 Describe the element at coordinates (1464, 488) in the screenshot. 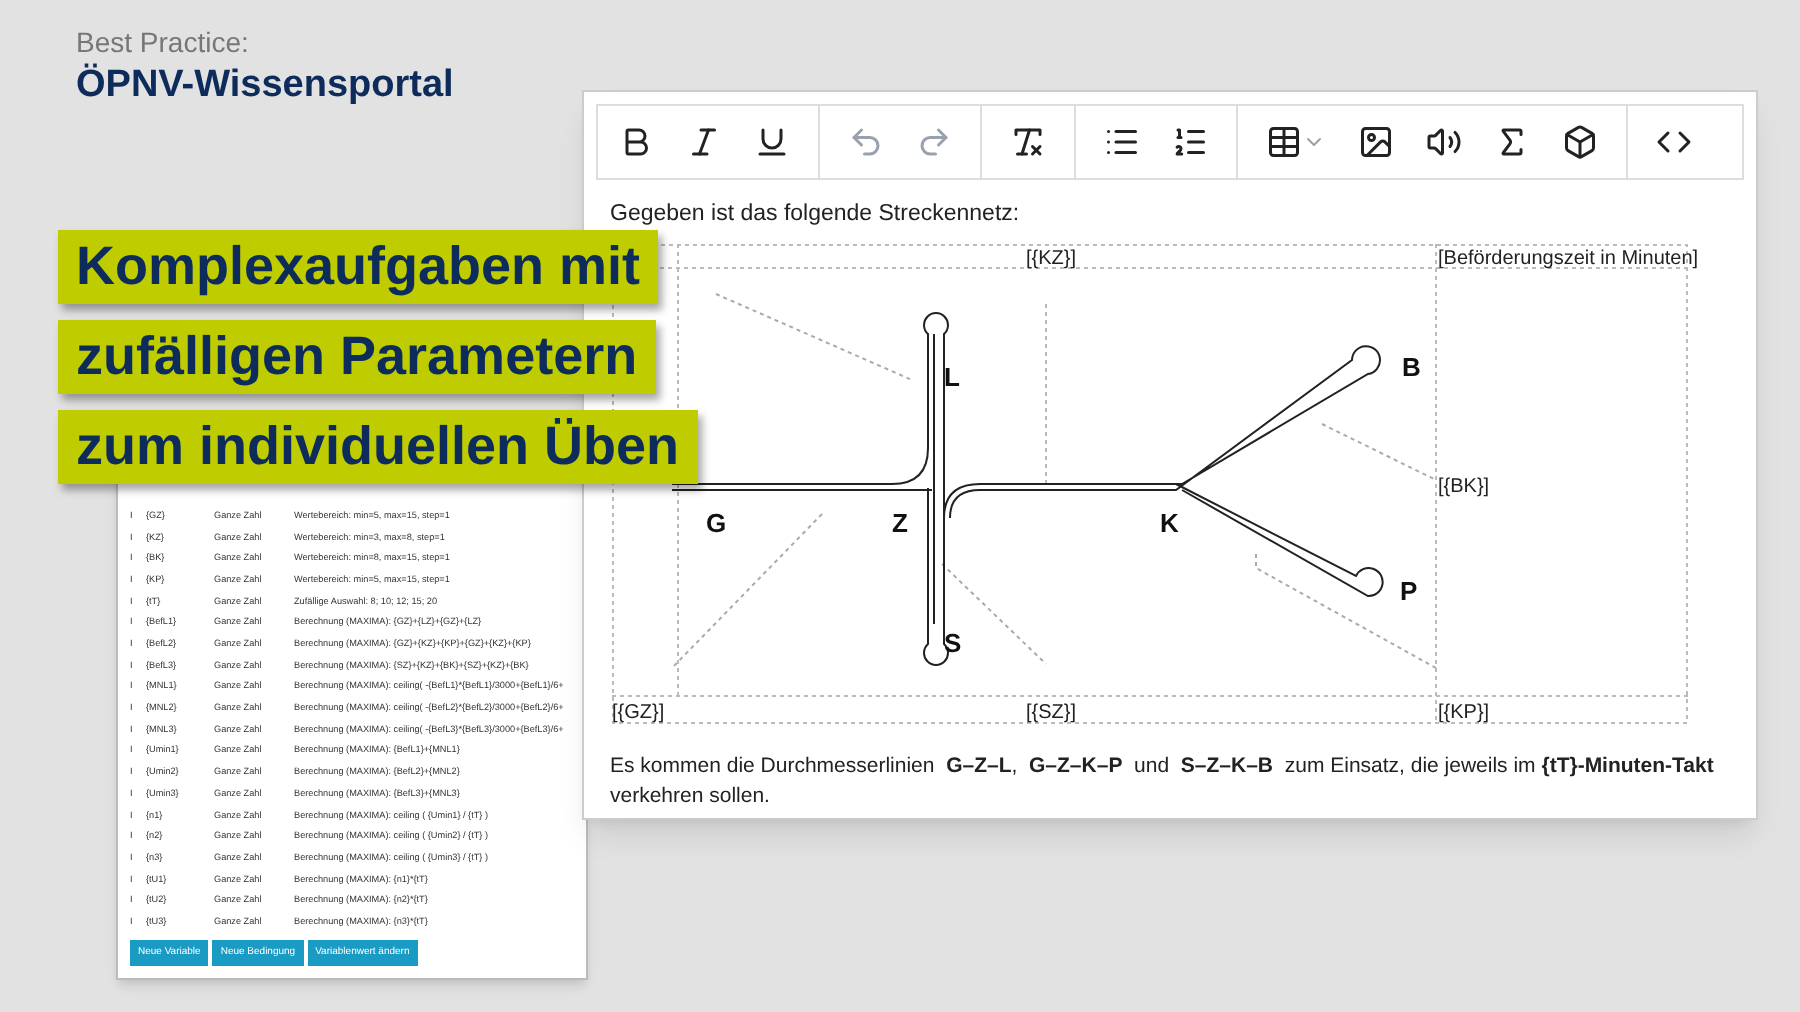

I see `placeholder-label: [{BK}]` at that location.